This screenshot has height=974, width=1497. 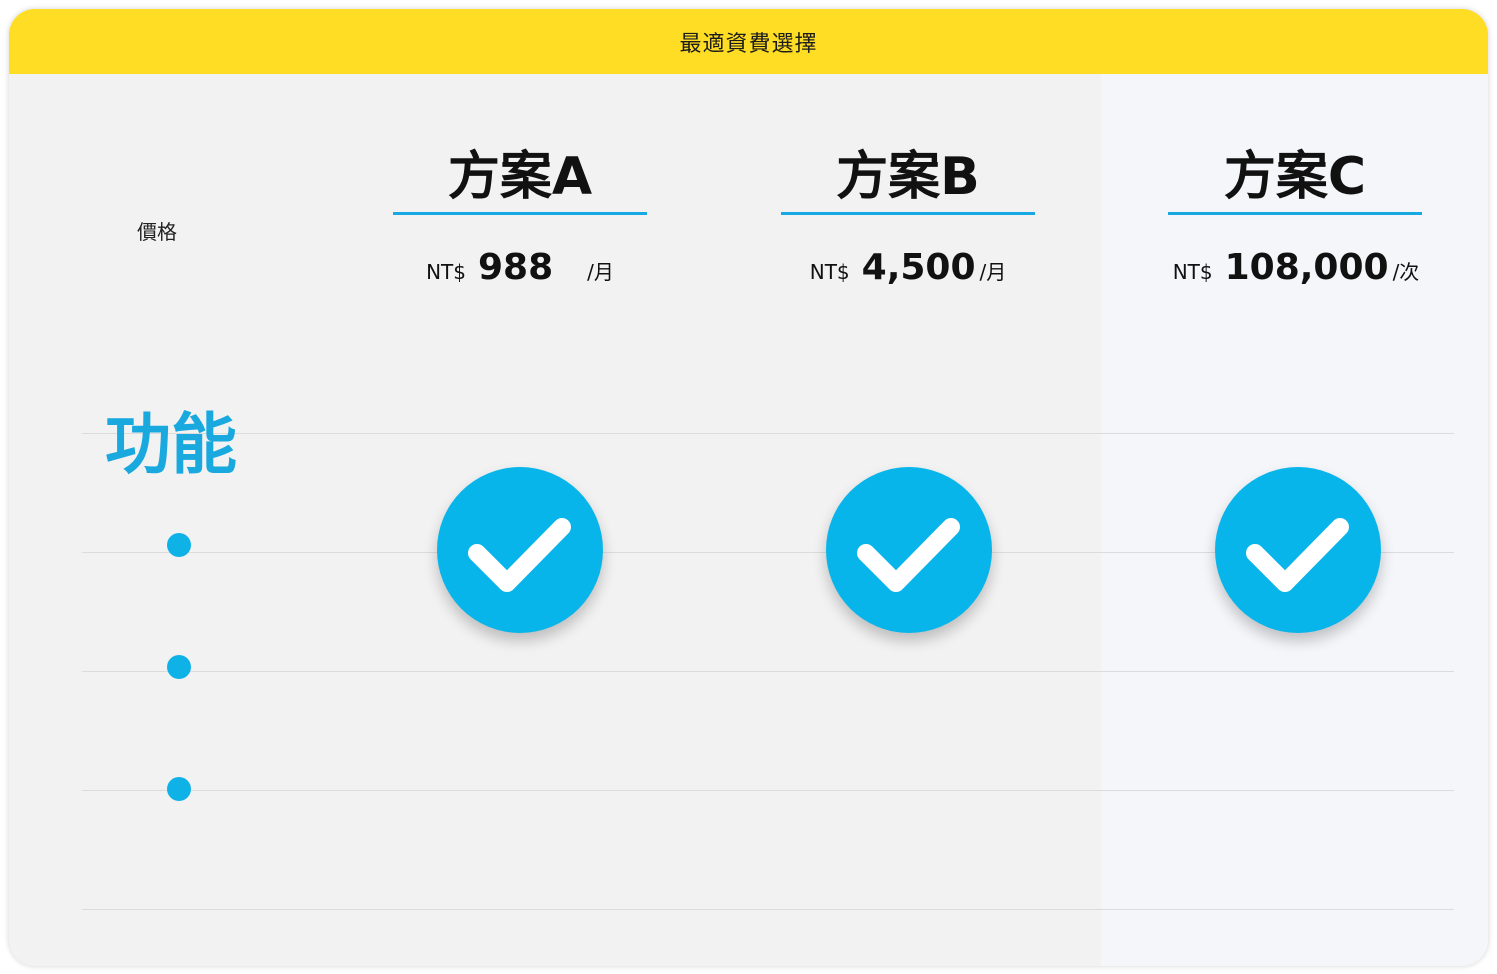 I want to click on price-unit: /次, so click(x=1406, y=272).